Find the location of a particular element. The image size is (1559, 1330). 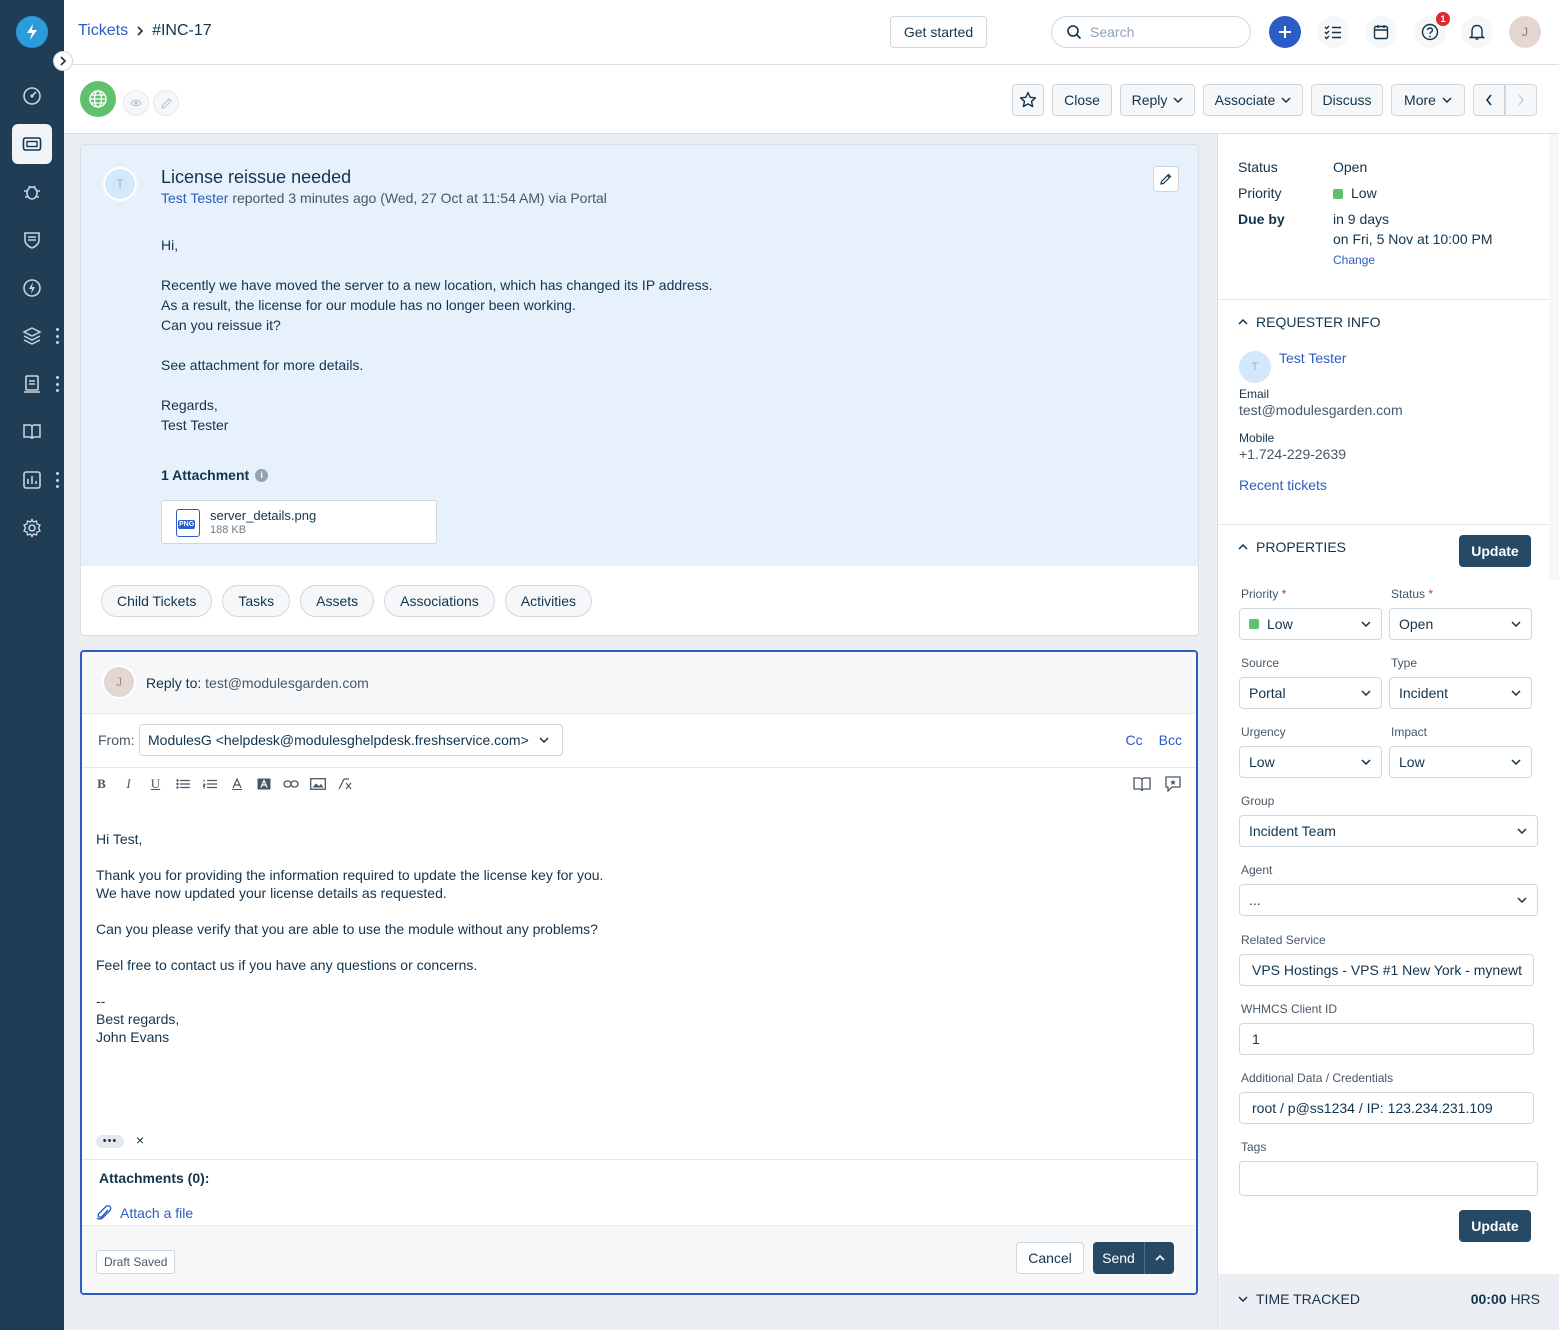

priority-select: Low is located at coordinates (1310, 624).